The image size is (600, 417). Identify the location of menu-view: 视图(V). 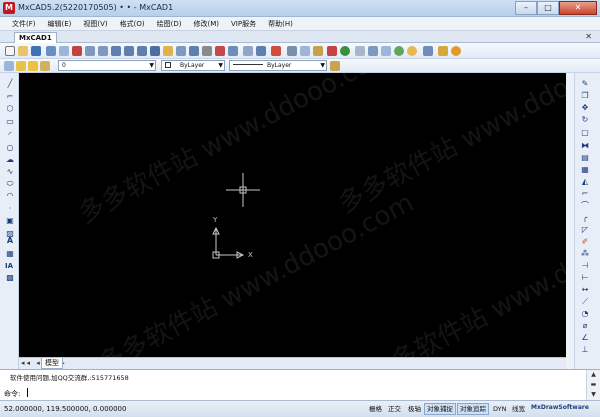
(95, 24).